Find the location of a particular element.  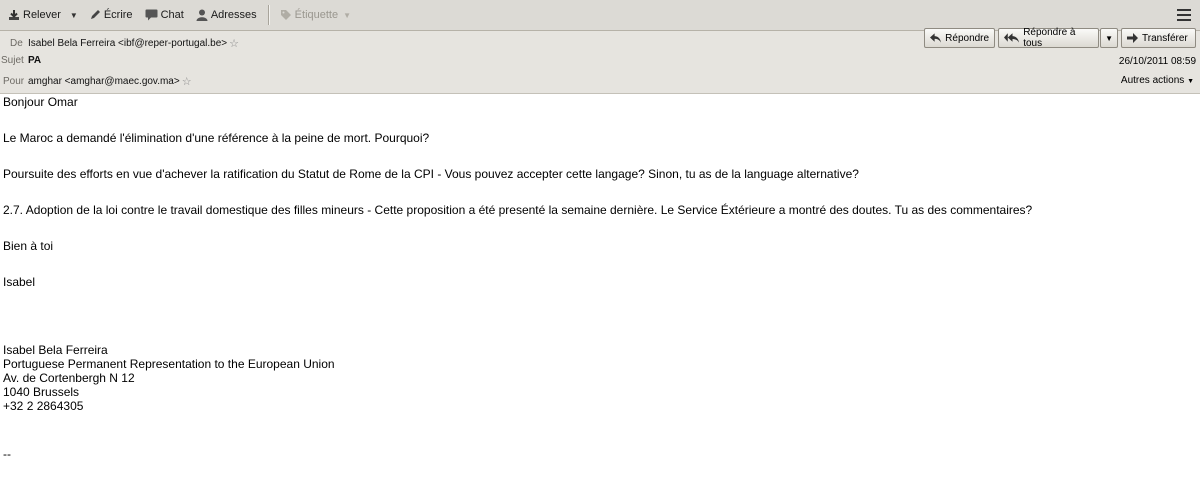

signature-line: Av. de Cortenbergh N 12 is located at coordinates (69, 378).